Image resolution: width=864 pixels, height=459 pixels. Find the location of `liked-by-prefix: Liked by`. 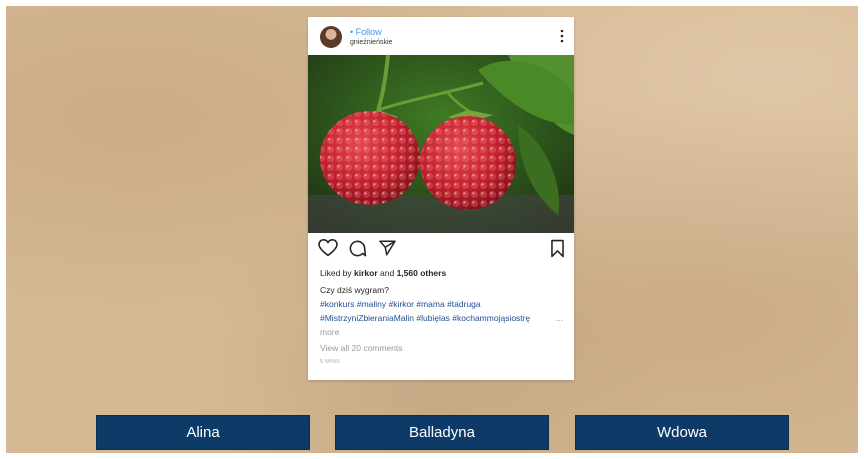

liked-by-prefix: Liked by is located at coordinates (337, 273).